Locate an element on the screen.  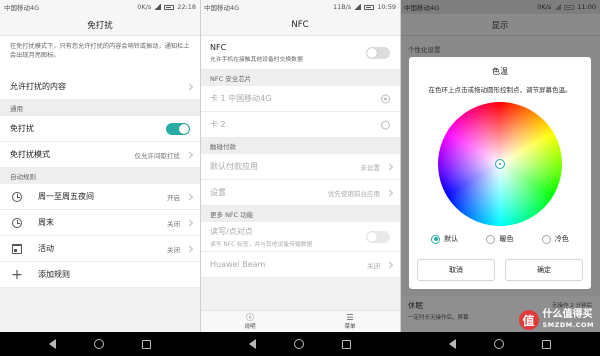
read-write-row: 读写/点对点 读写 NFC 标签，并与其他设备传输数据 is located at coordinates (300, 237).